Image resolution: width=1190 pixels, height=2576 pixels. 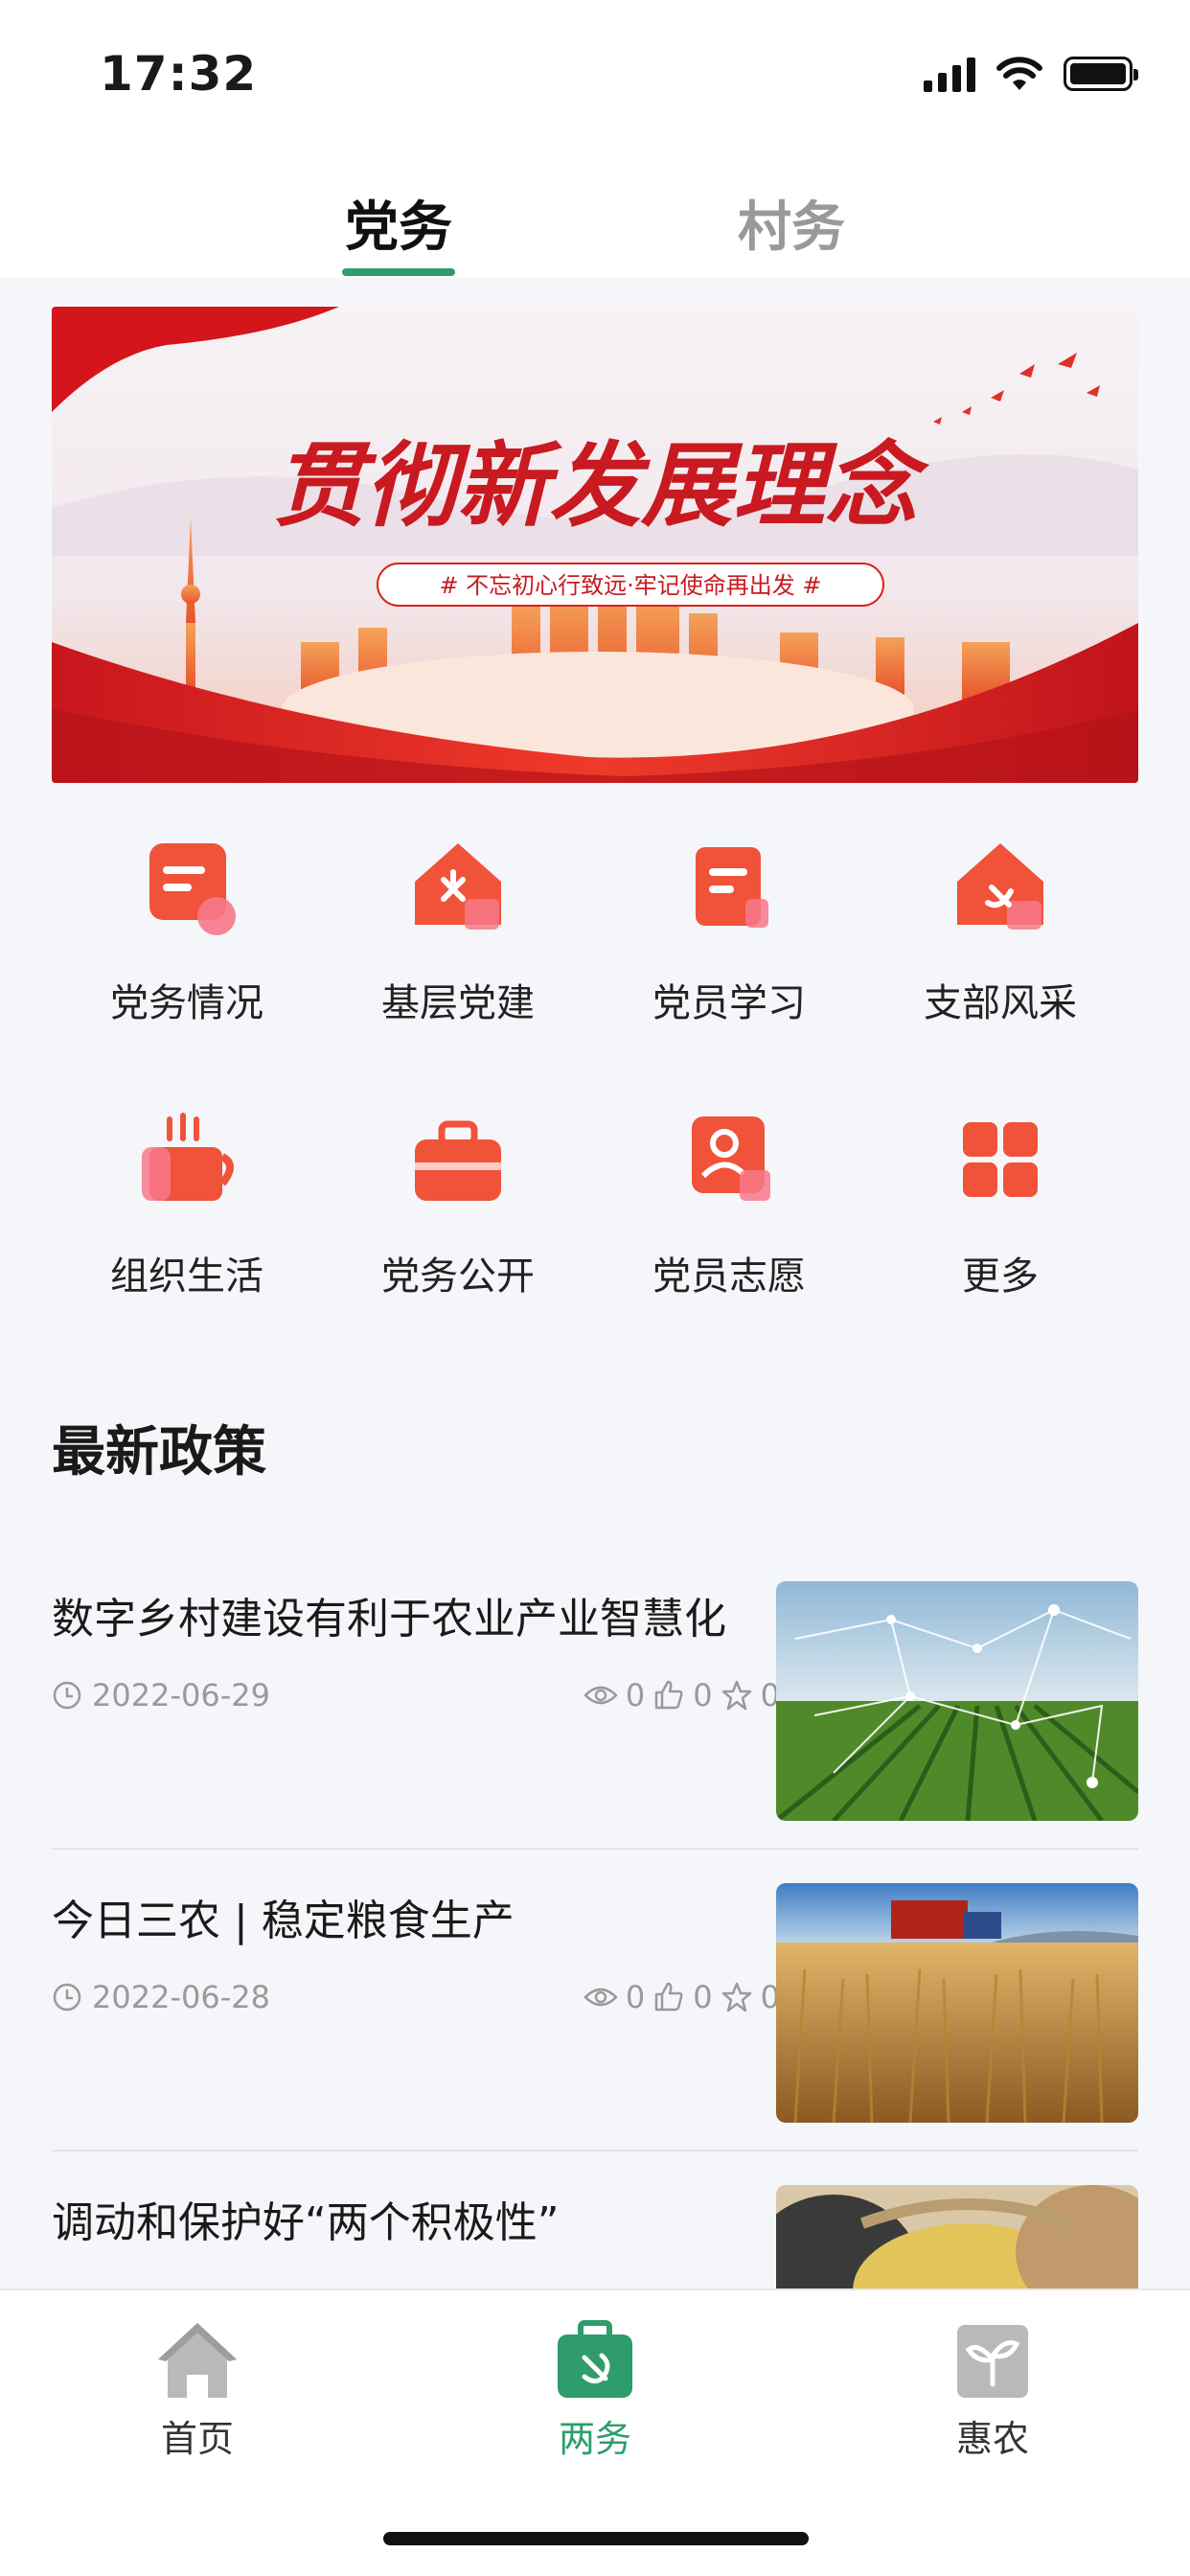 I want to click on grid-item-party-status: 党务情况, so click(x=187, y=930).